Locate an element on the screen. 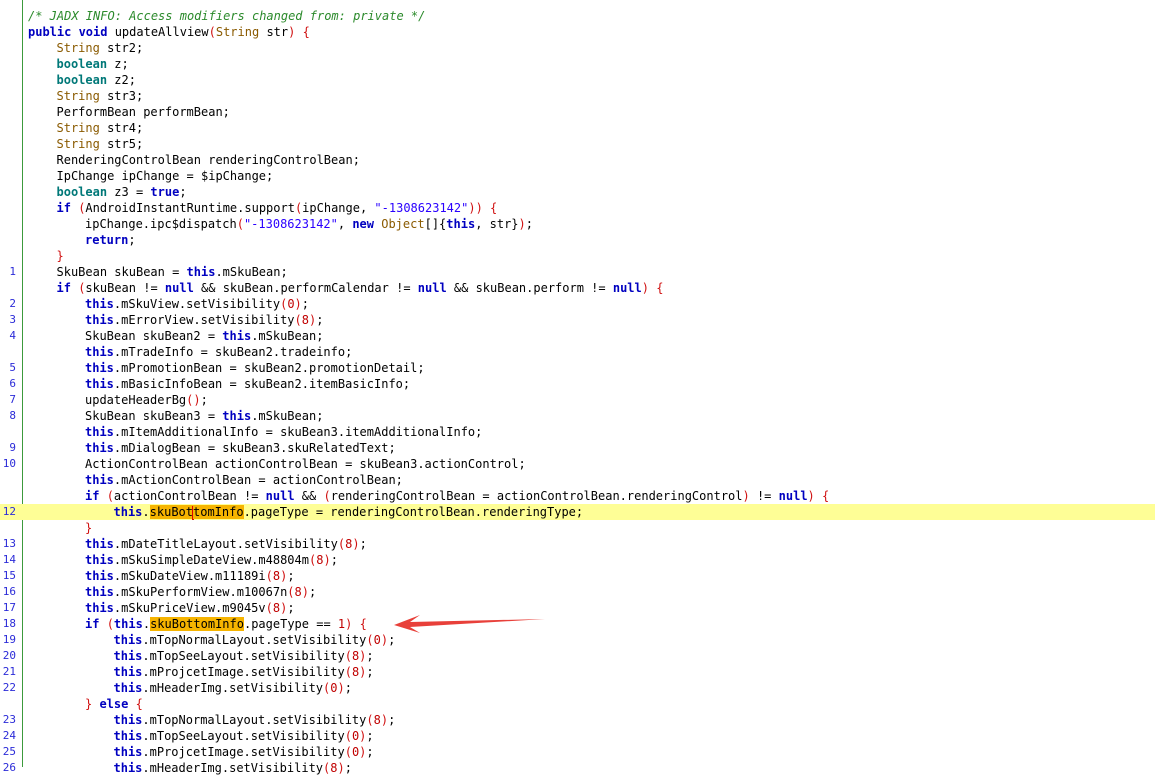 The width and height of the screenshot is (1155, 776). arrow-shape is located at coordinates (469, 624).